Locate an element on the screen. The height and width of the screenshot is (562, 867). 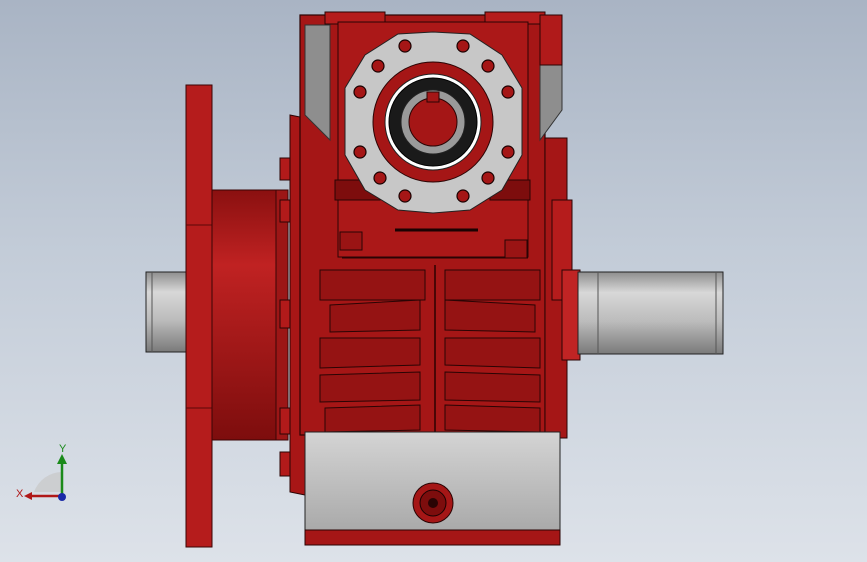
y-axis-label: Y is located at coordinates (63, 449).